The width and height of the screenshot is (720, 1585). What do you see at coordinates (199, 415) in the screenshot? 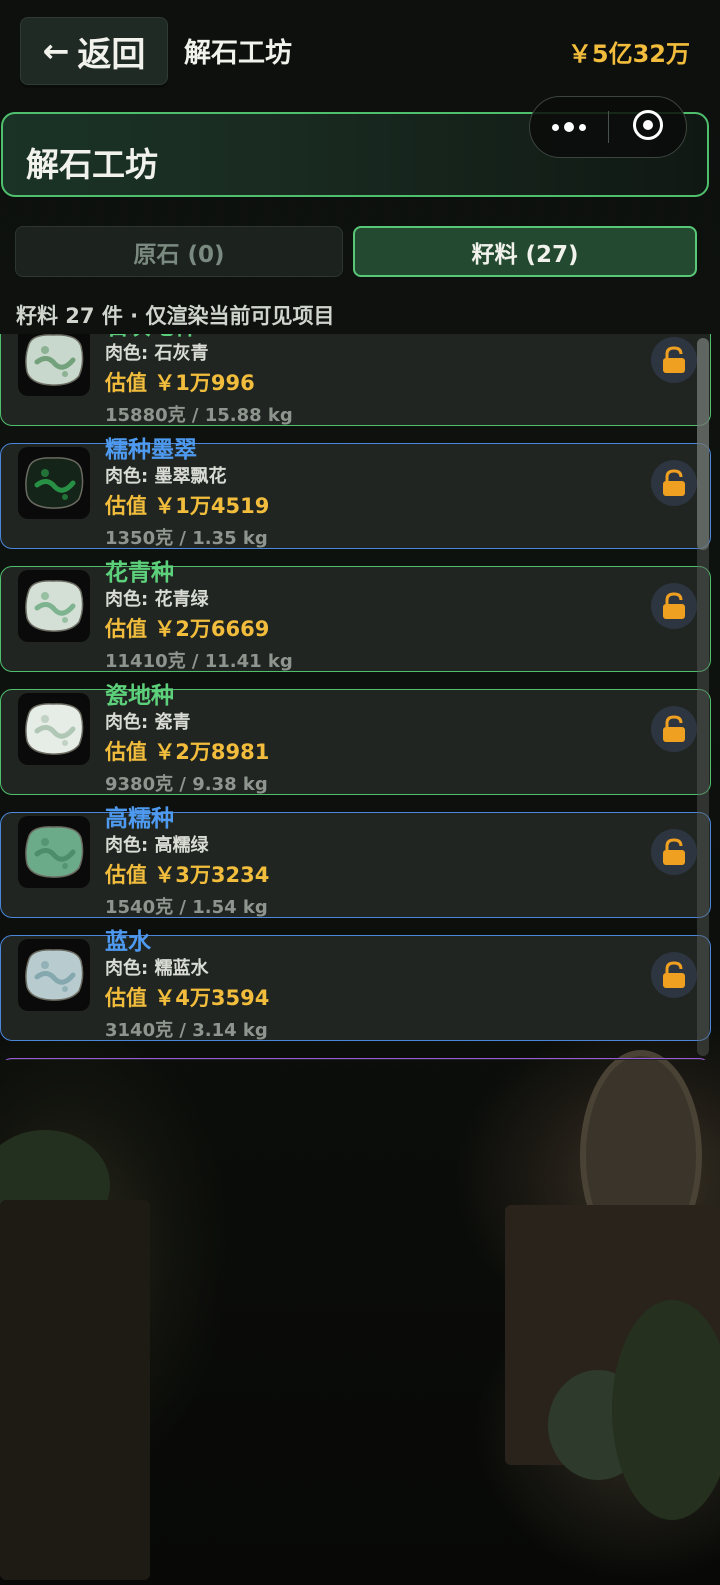
I see `item-weight: 15880克 / 15.88 kg` at bounding box center [199, 415].